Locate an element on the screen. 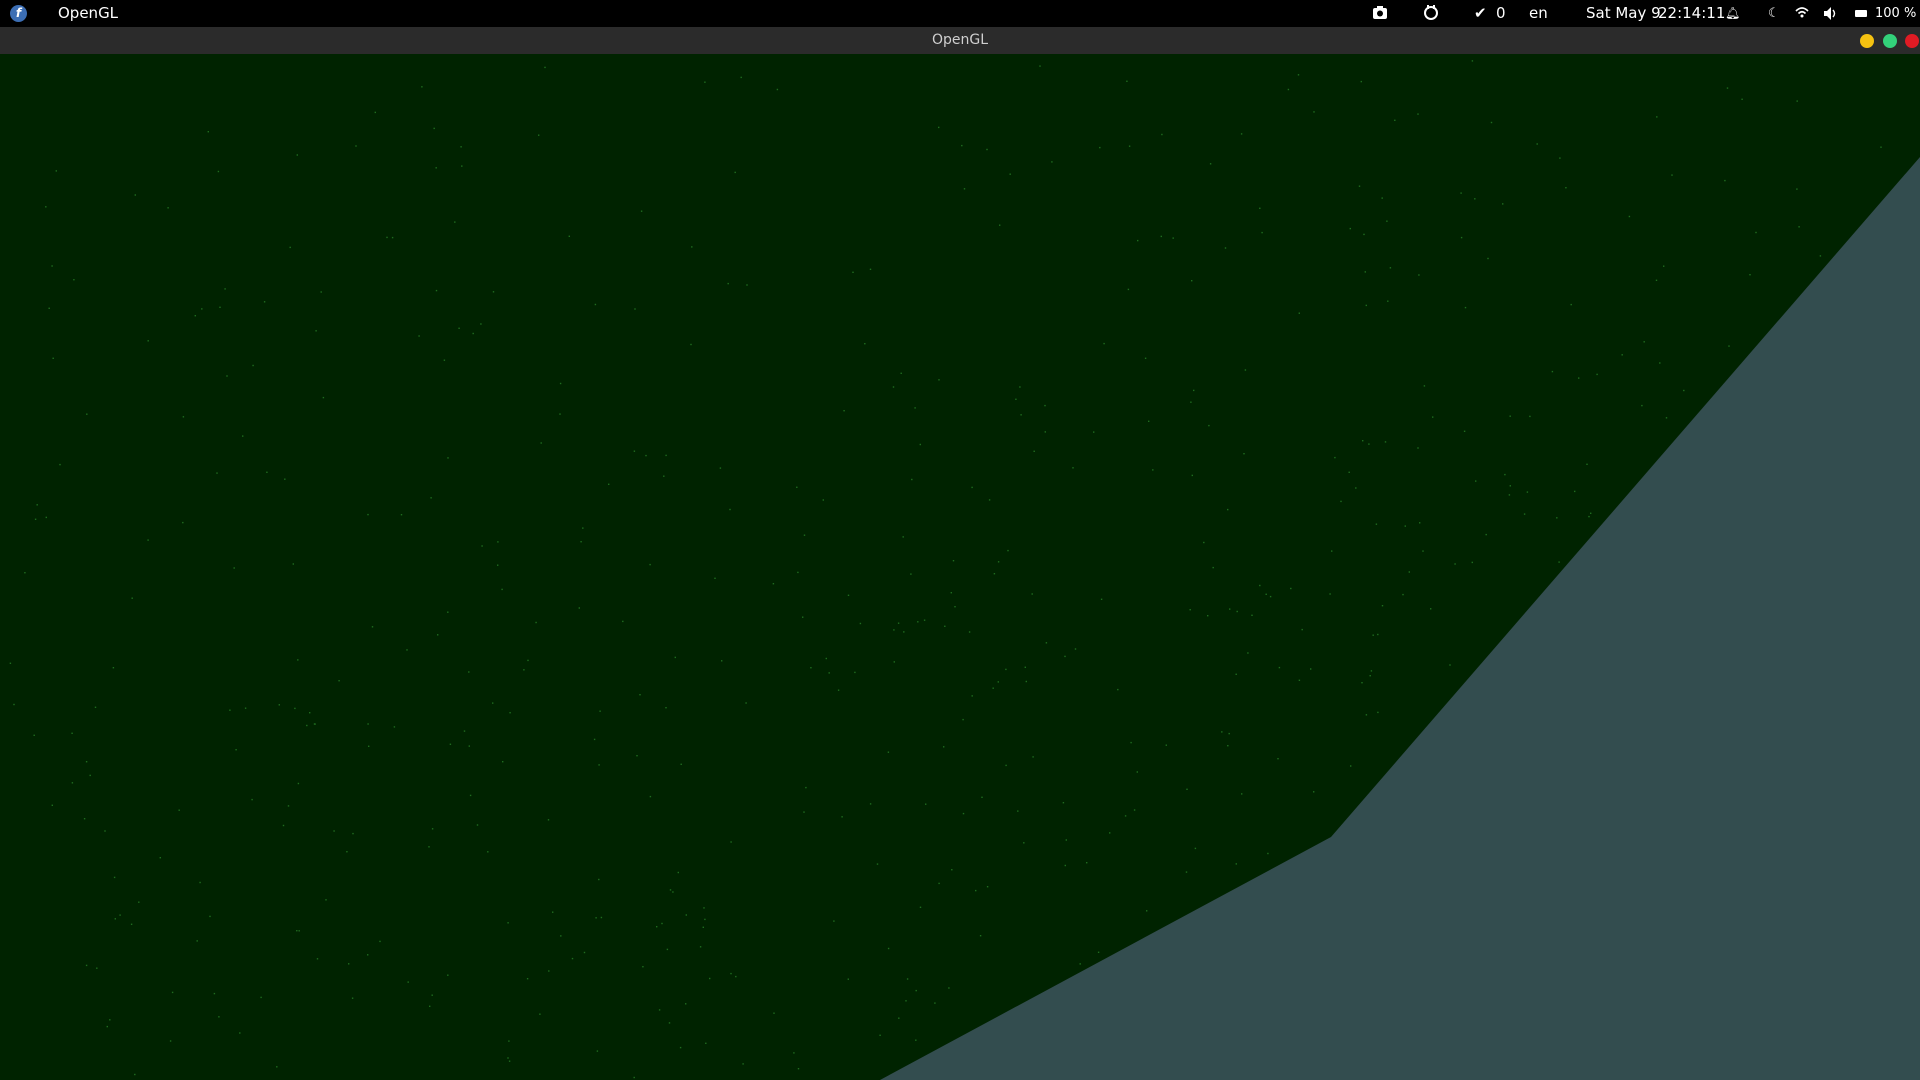 The height and width of the screenshot is (1080, 1920). minimize-button is located at coordinates (1867, 41).